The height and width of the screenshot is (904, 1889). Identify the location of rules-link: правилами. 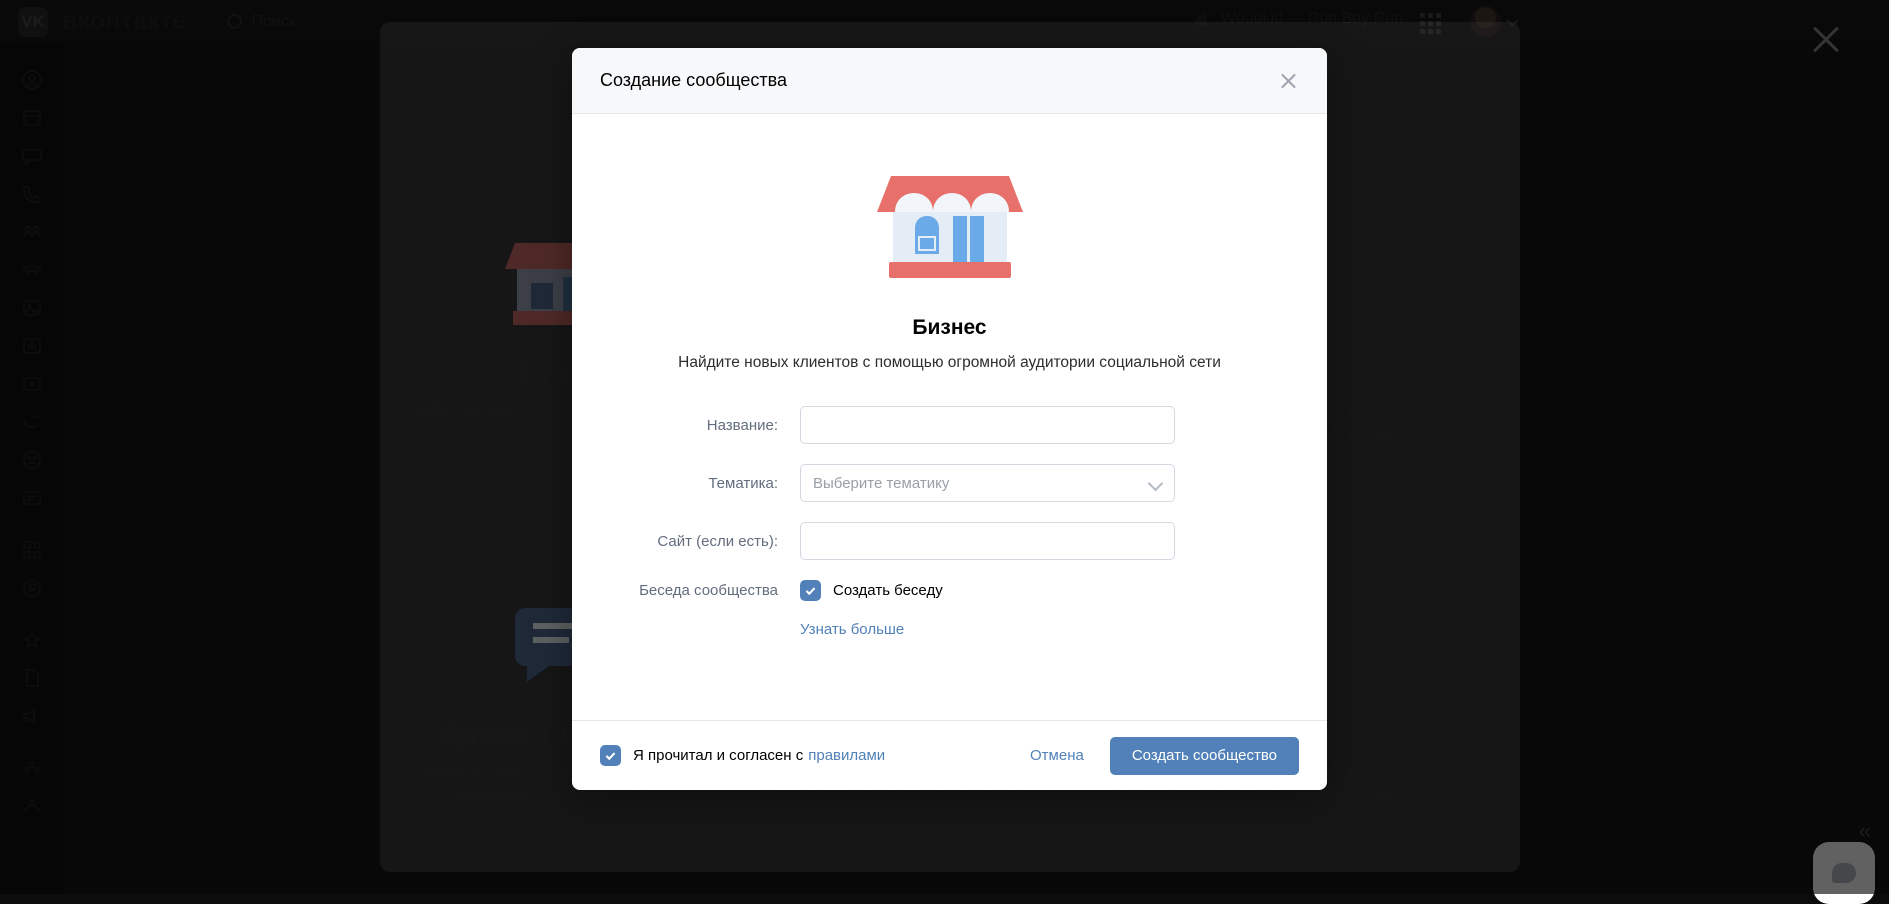
(846, 755).